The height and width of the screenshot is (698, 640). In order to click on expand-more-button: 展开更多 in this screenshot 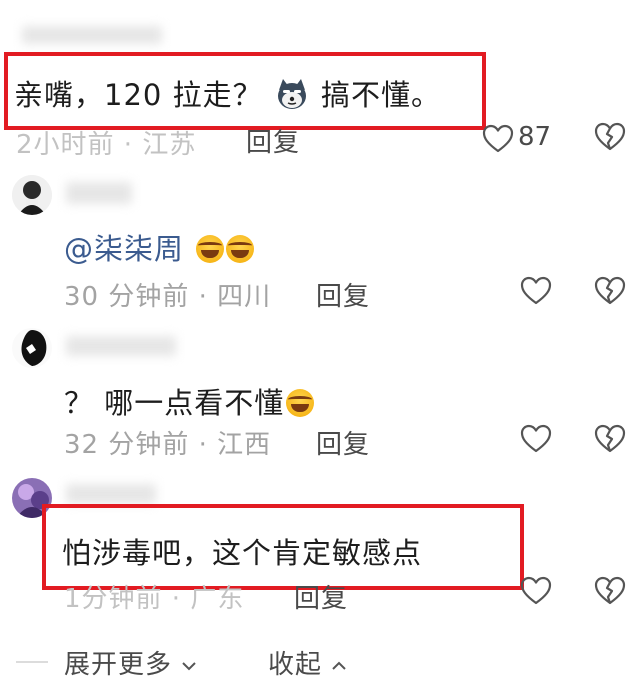, I will do `click(130, 662)`.